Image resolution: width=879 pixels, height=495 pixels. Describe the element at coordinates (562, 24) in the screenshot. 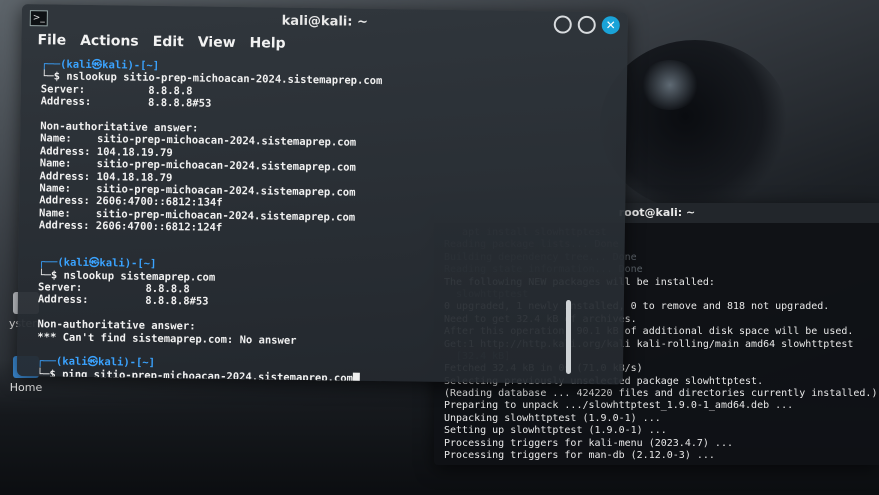

I see `minimize-button` at that location.